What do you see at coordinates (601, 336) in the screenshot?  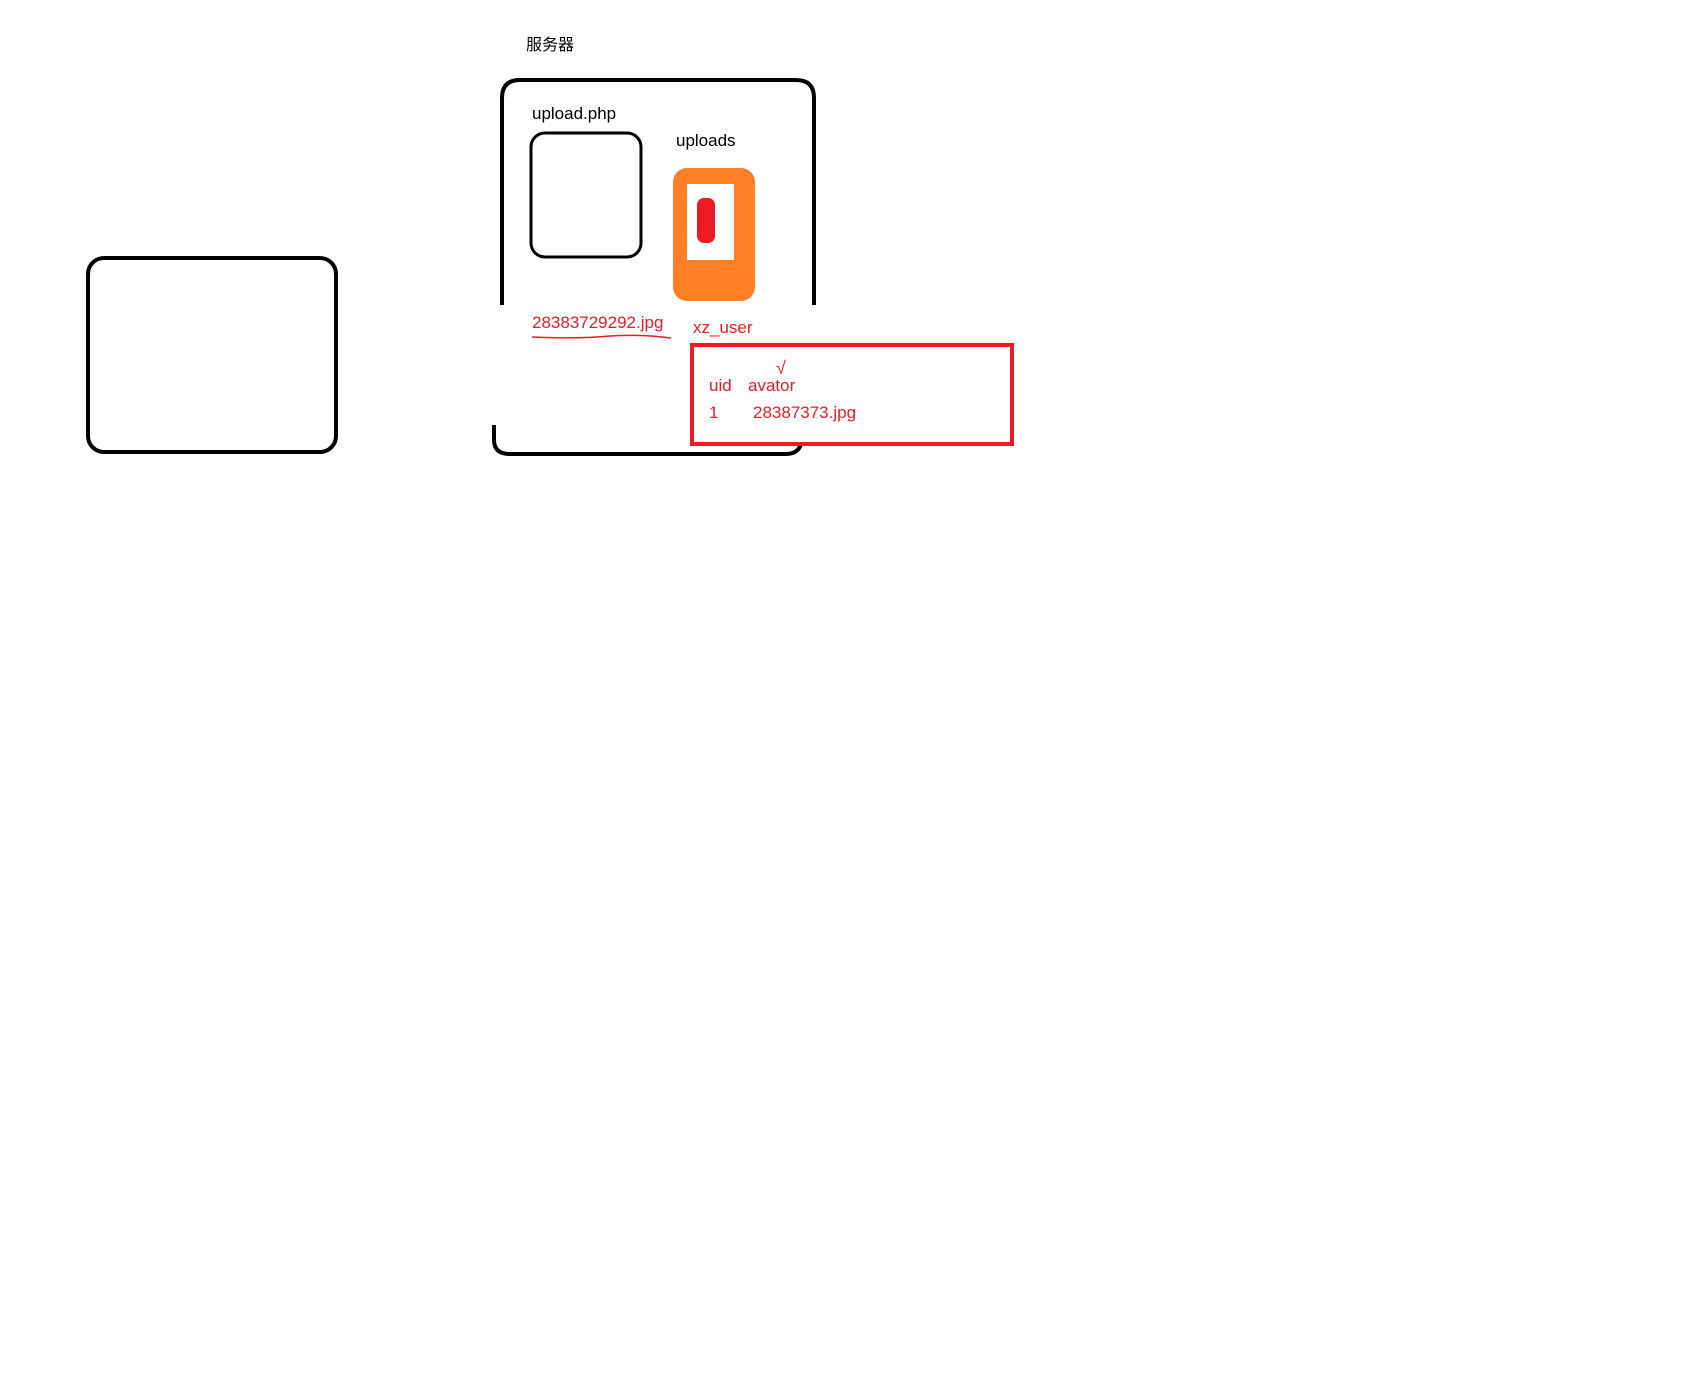 I see `filename-underline` at bounding box center [601, 336].